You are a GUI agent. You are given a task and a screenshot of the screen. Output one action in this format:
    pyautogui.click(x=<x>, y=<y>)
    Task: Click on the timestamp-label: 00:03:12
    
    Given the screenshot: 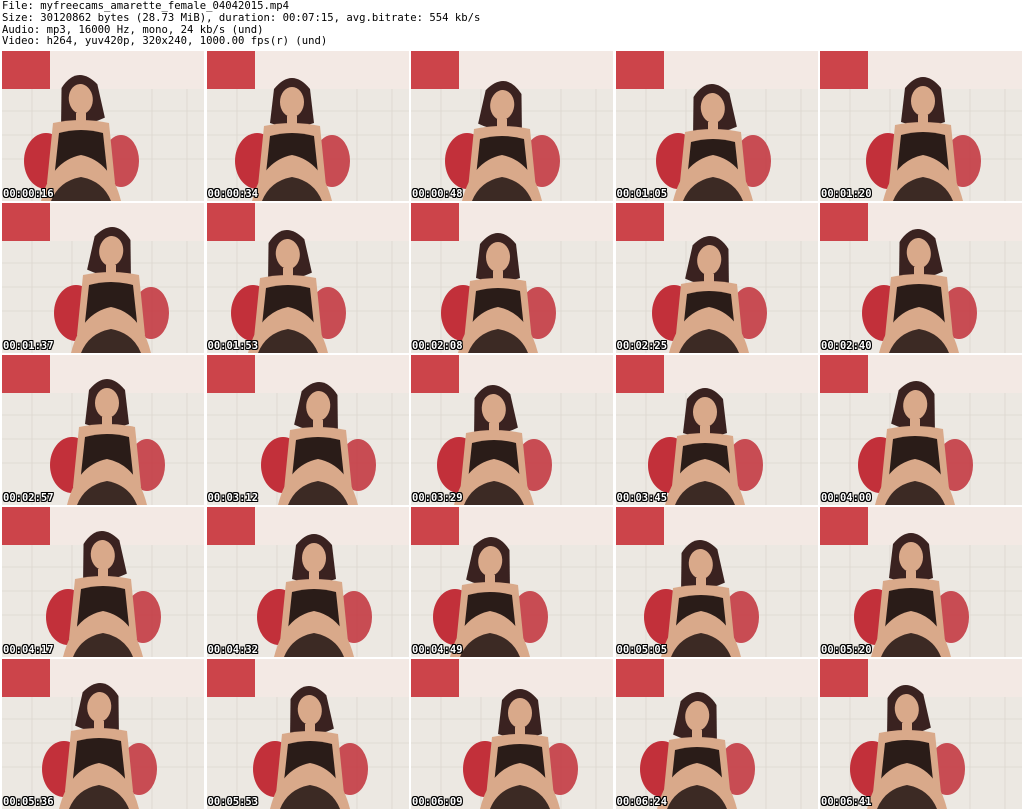 What is the action you would take?
    pyautogui.click(x=233, y=498)
    